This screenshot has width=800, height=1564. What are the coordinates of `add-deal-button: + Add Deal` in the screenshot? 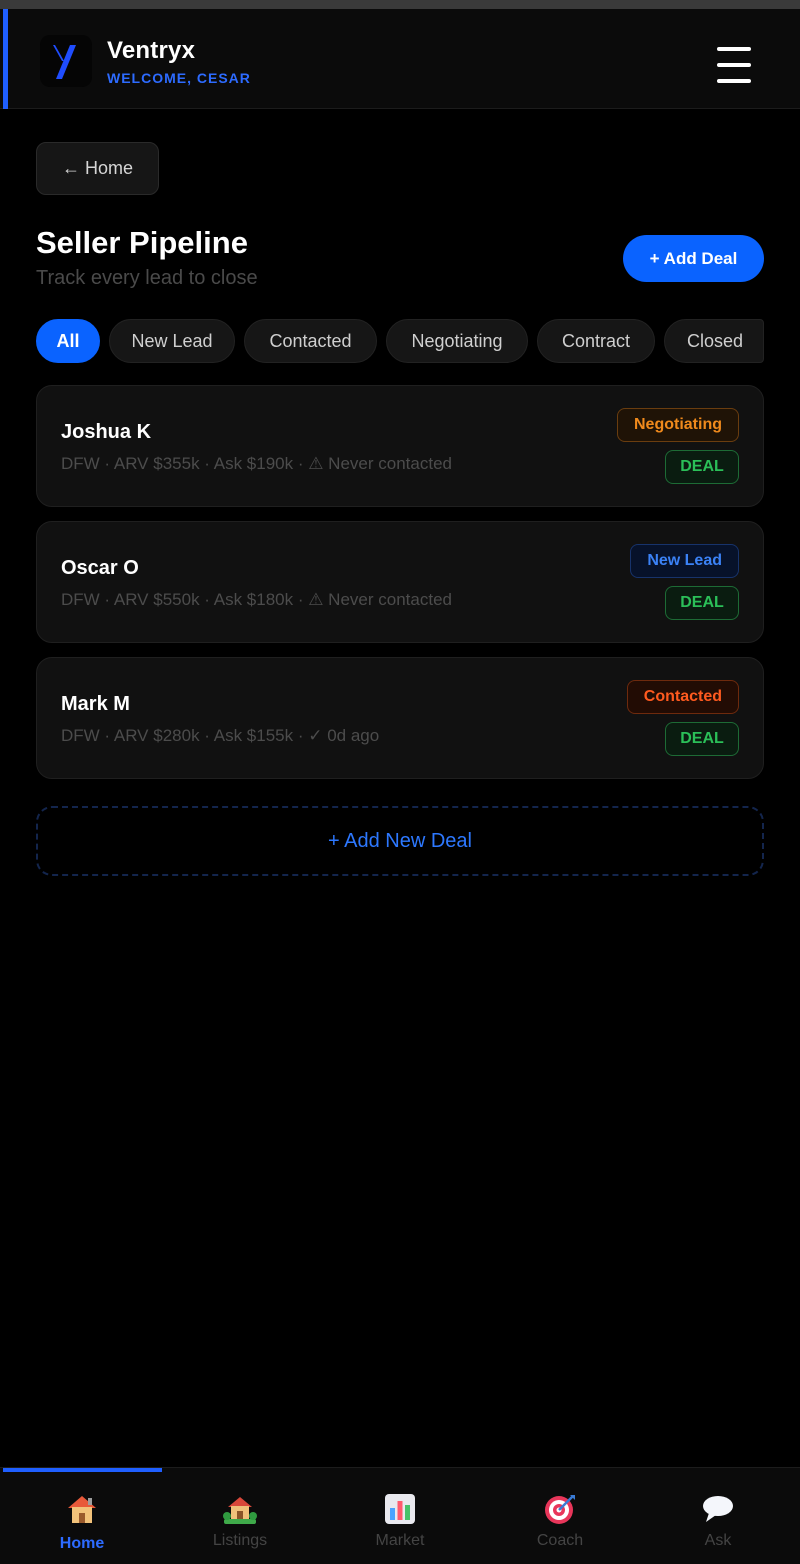 It's located at (693, 258).